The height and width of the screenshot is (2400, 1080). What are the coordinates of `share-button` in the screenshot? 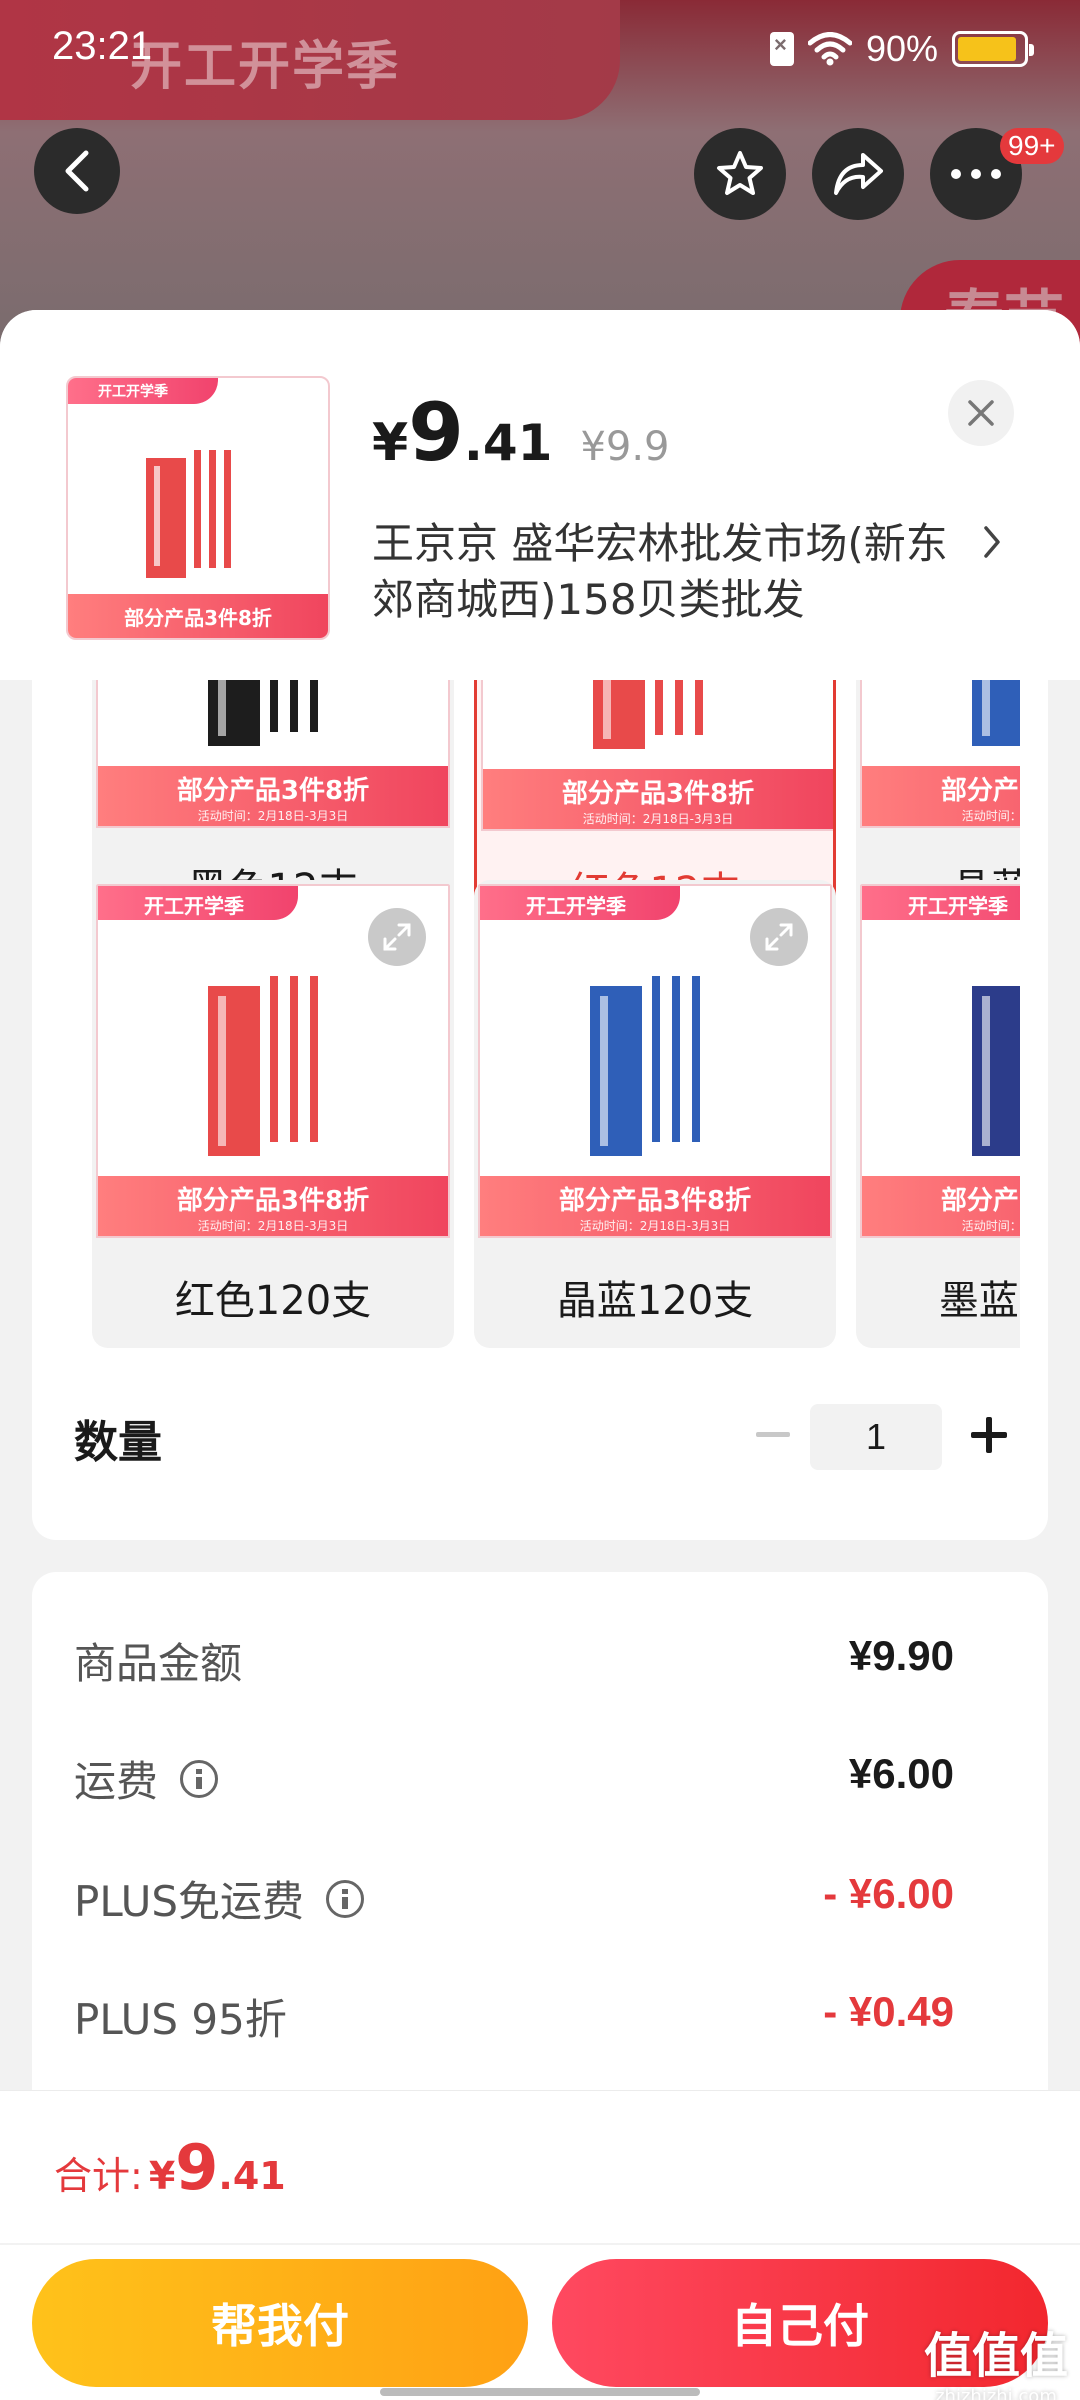 It's located at (858, 174).